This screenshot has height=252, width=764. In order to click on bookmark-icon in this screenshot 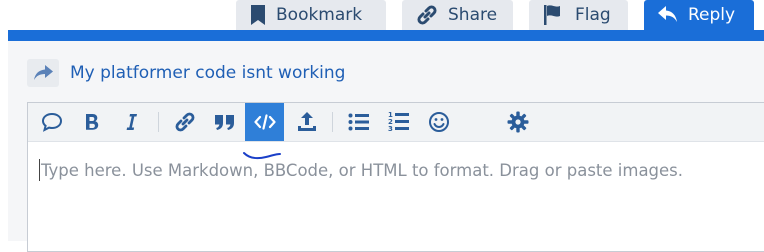, I will do `click(258, 15)`.